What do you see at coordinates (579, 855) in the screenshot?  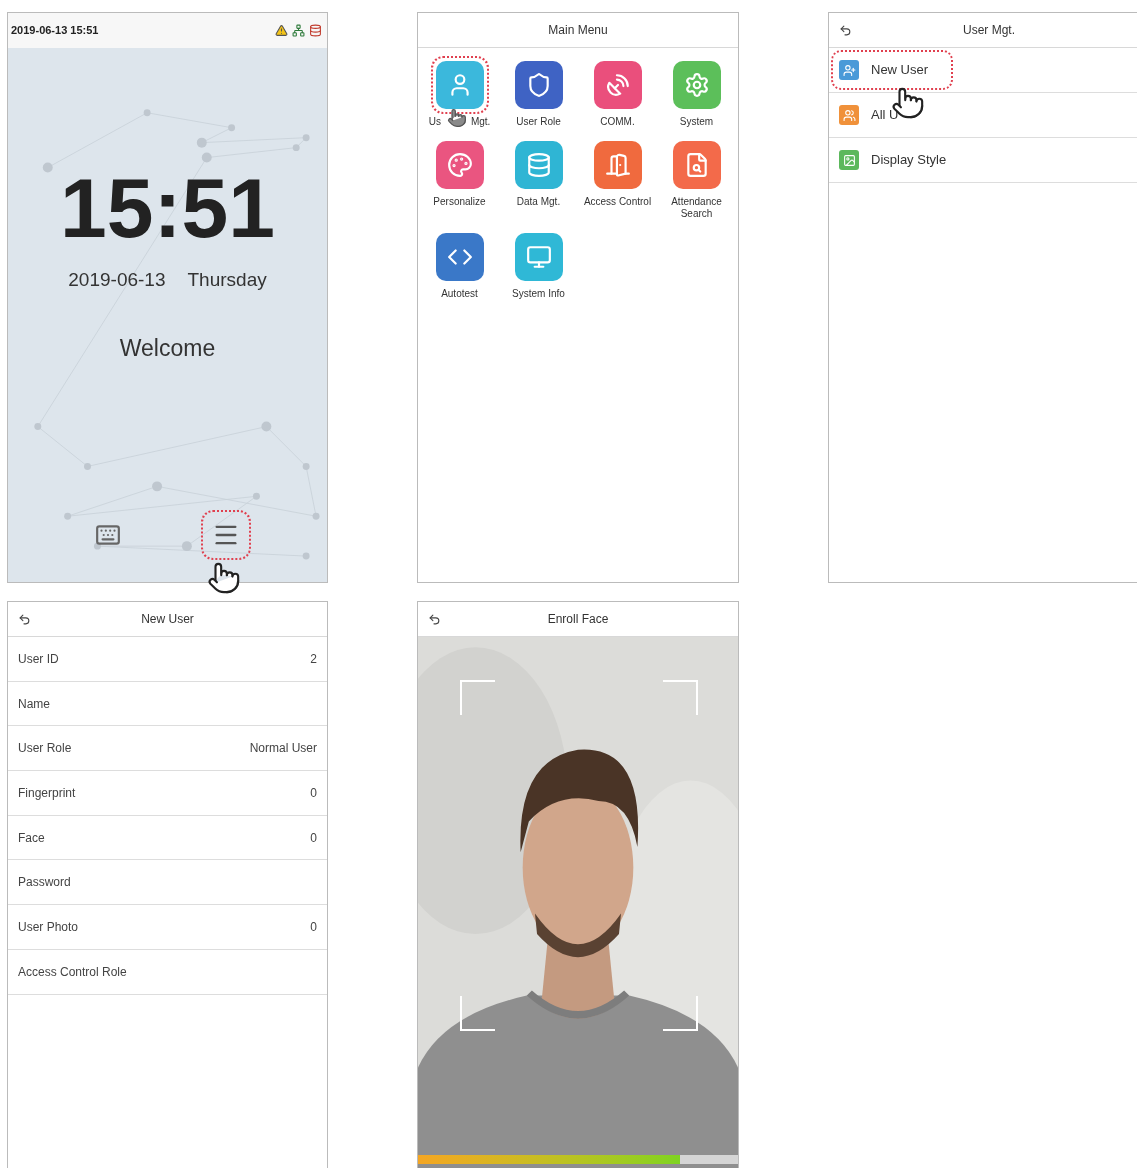 I see `face-frame-icon` at bounding box center [579, 855].